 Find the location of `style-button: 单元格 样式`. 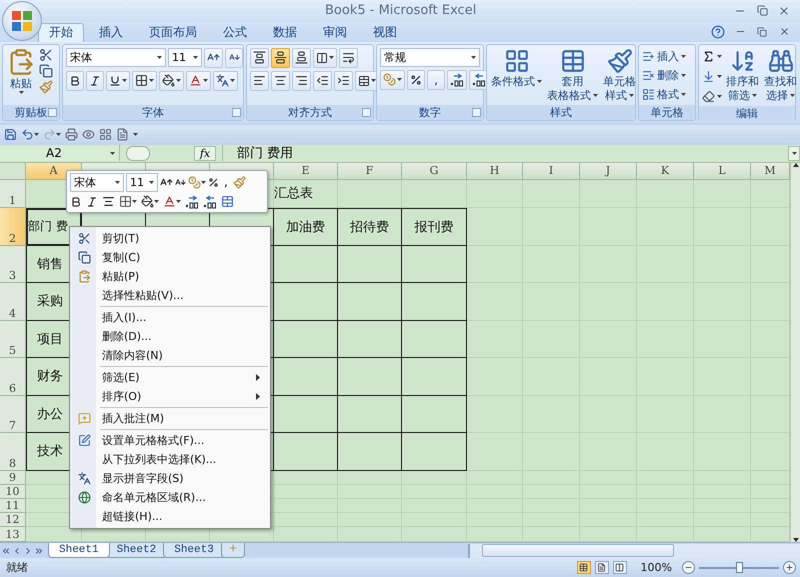

style-button: 单元格 样式 is located at coordinates (619, 75).